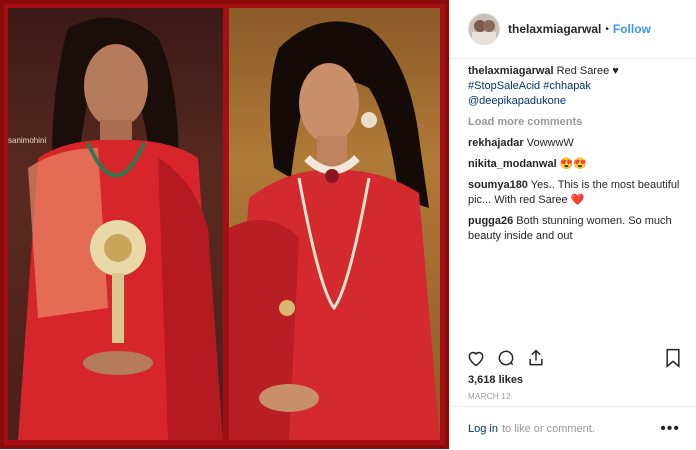 The height and width of the screenshot is (450, 696). What do you see at coordinates (536, 358) in the screenshot?
I see `share-icon` at bounding box center [536, 358].